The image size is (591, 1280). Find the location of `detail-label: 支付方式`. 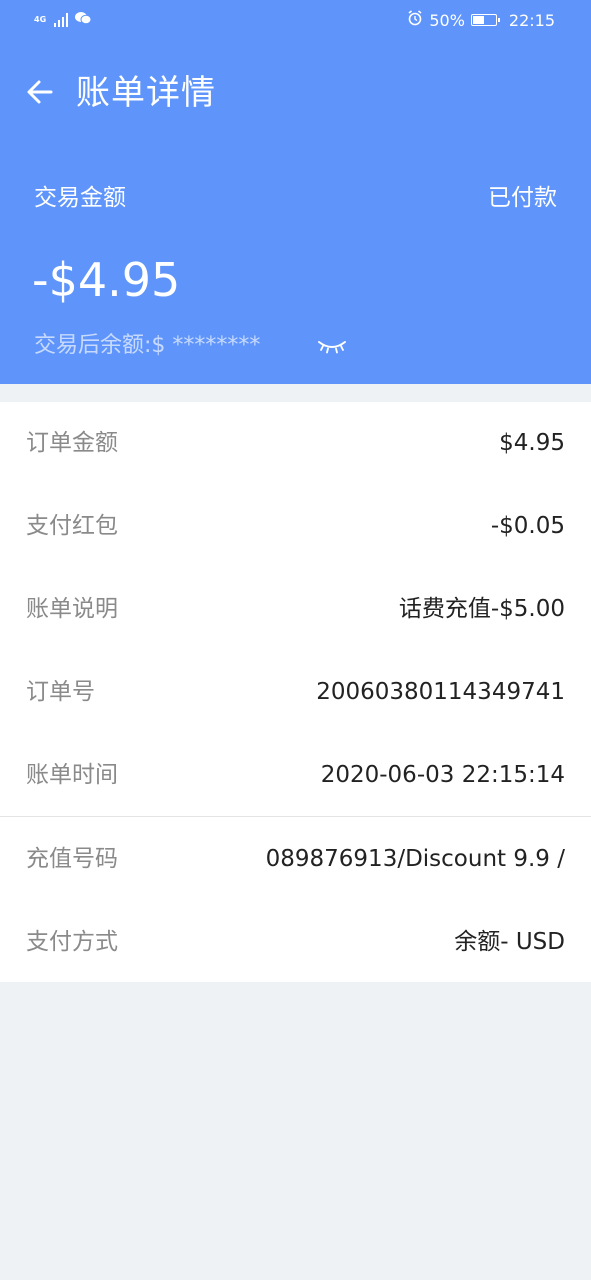

detail-label: 支付方式 is located at coordinates (72, 942).